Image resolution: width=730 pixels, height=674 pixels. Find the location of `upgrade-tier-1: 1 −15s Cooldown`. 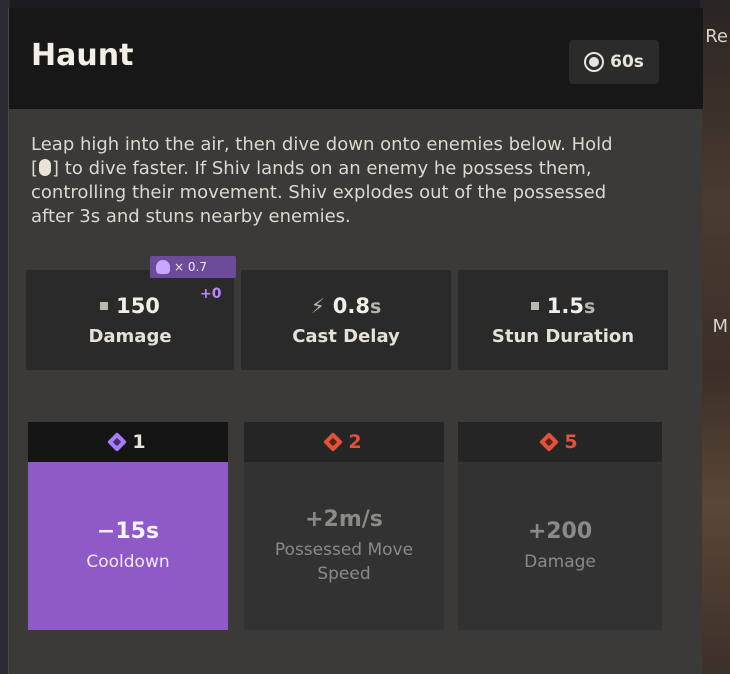

upgrade-tier-1: 1 −15s Cooldown is located at coordinates (128, 526).